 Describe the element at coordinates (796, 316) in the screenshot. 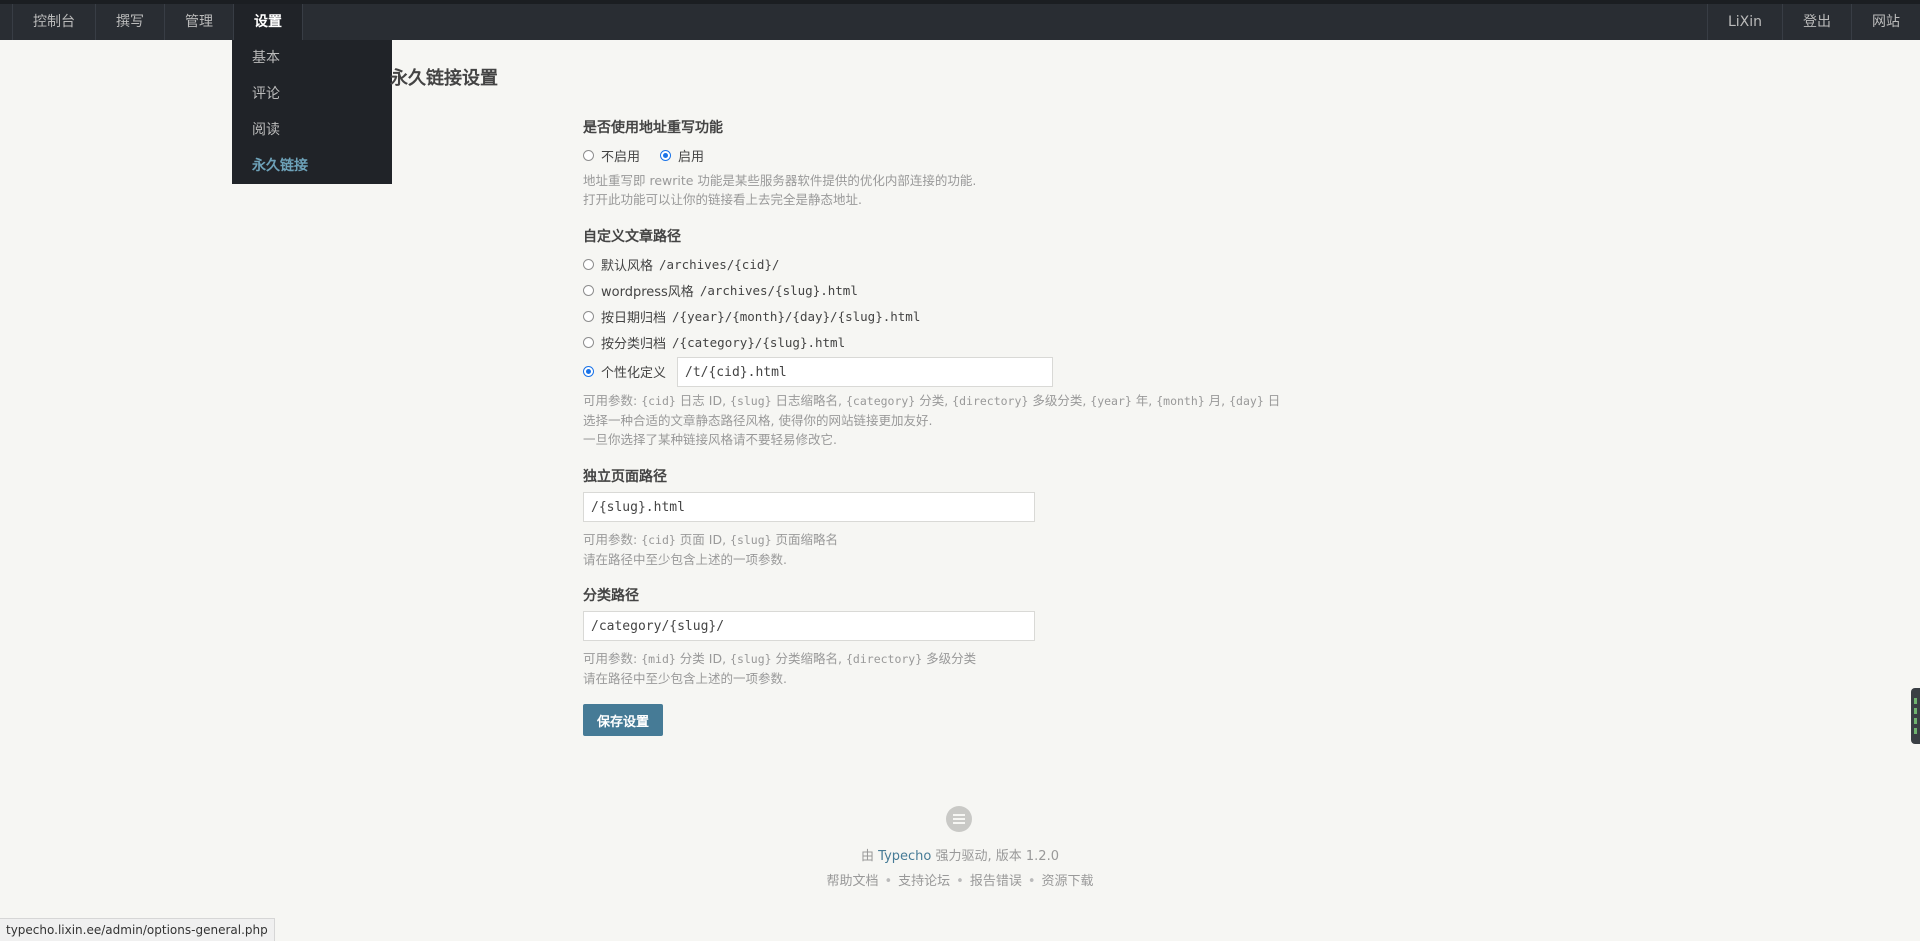

I see `post-path-date-pattern: /{year}/{month}/{day}/{slug}.html` at that location.